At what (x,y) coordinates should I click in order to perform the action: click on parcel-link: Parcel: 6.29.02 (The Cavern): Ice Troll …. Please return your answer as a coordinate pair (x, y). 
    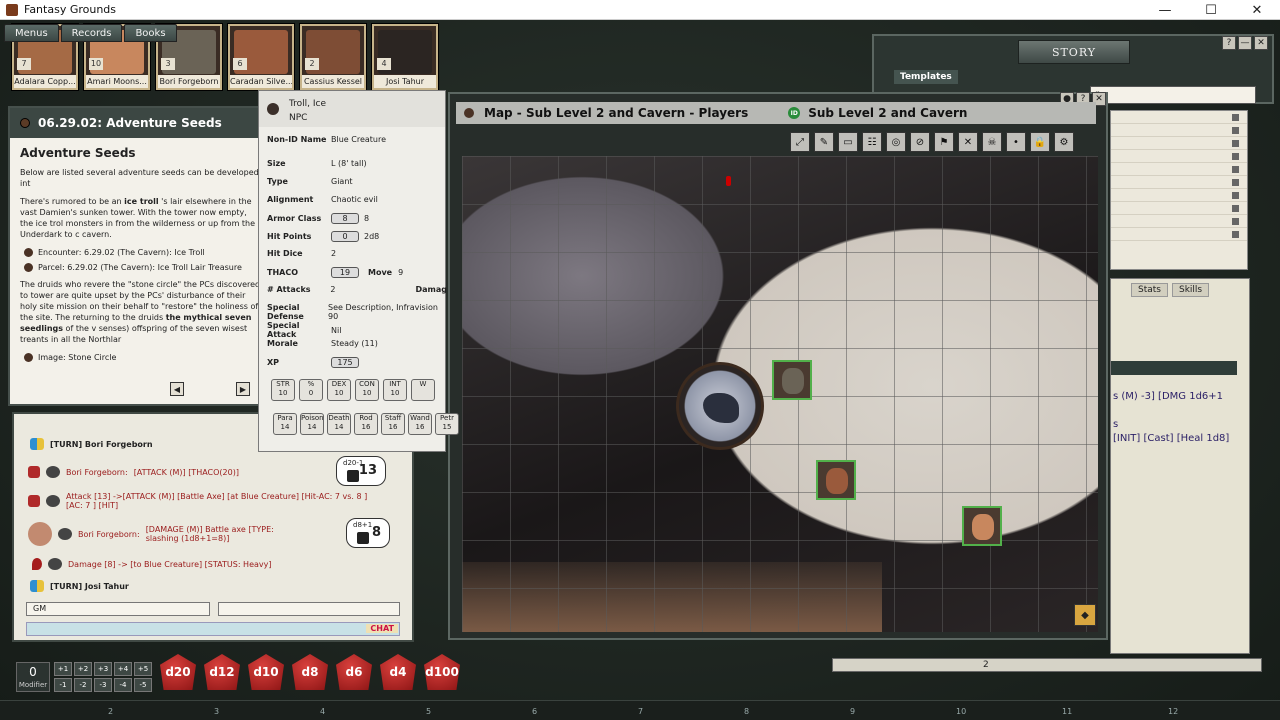
    Looking at the image, I should click on (143, 267).